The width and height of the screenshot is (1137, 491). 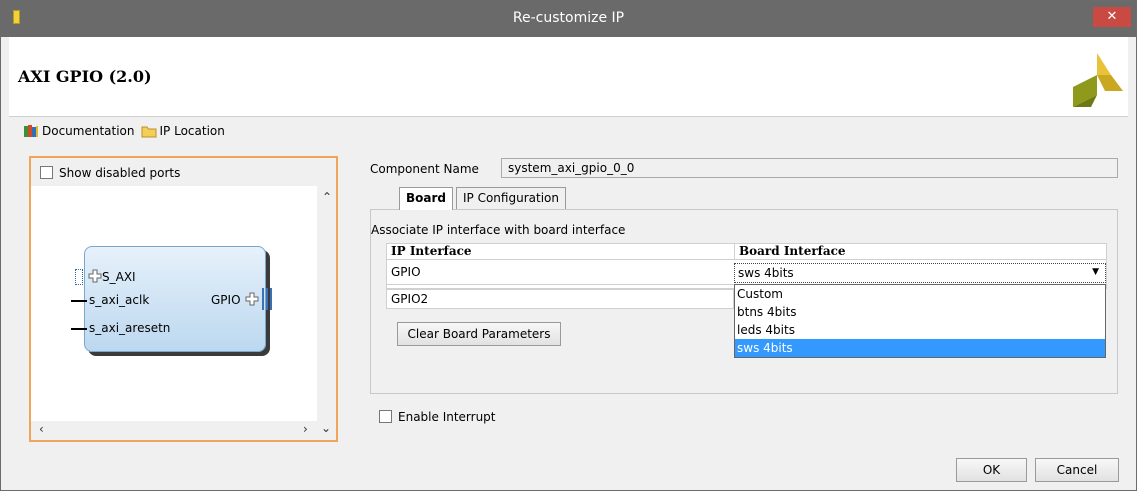 What do you see at coordinates (1112, 17) in the screenshot?
I see `close-button: ✕` at bounding box center [1112, 17].